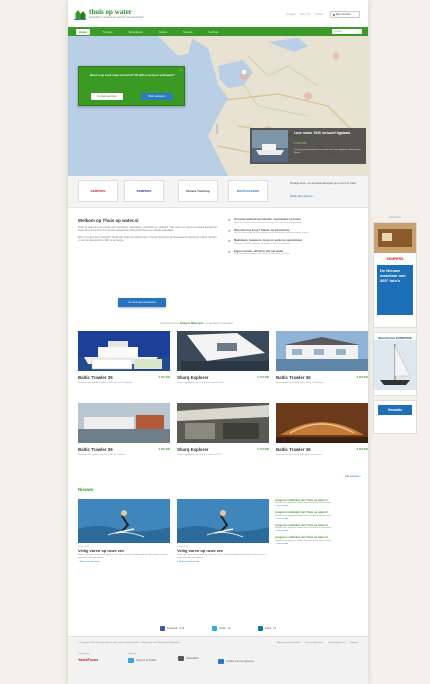  Describe the element at coordinates (181, 658) in the screenshot. I see `mail-icon` at that location.